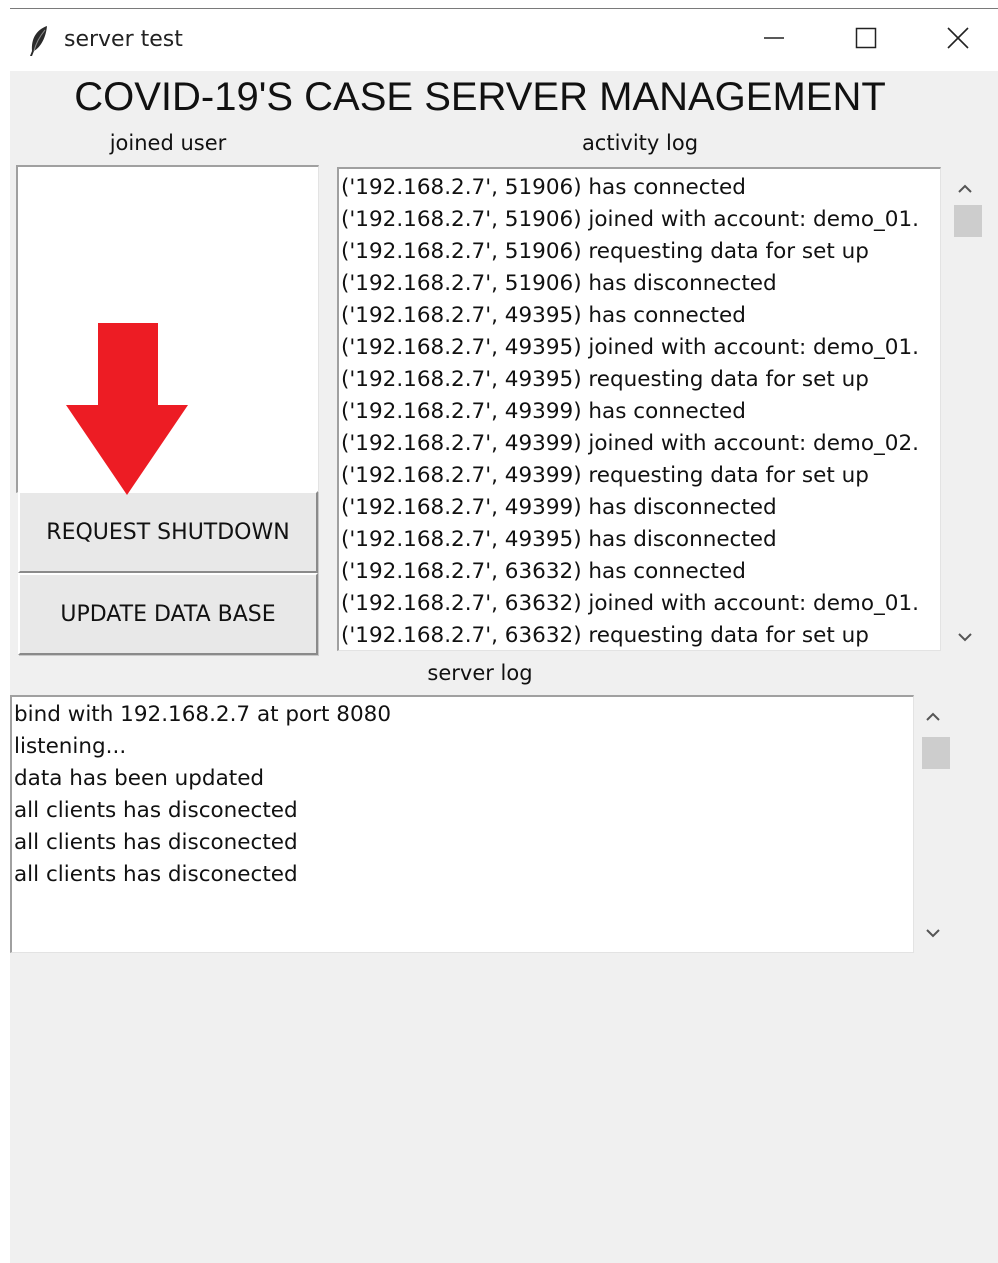  I want to click on page-title: COVID-19'S CASE SERVER MANAGEMENT, so click(480, 97).